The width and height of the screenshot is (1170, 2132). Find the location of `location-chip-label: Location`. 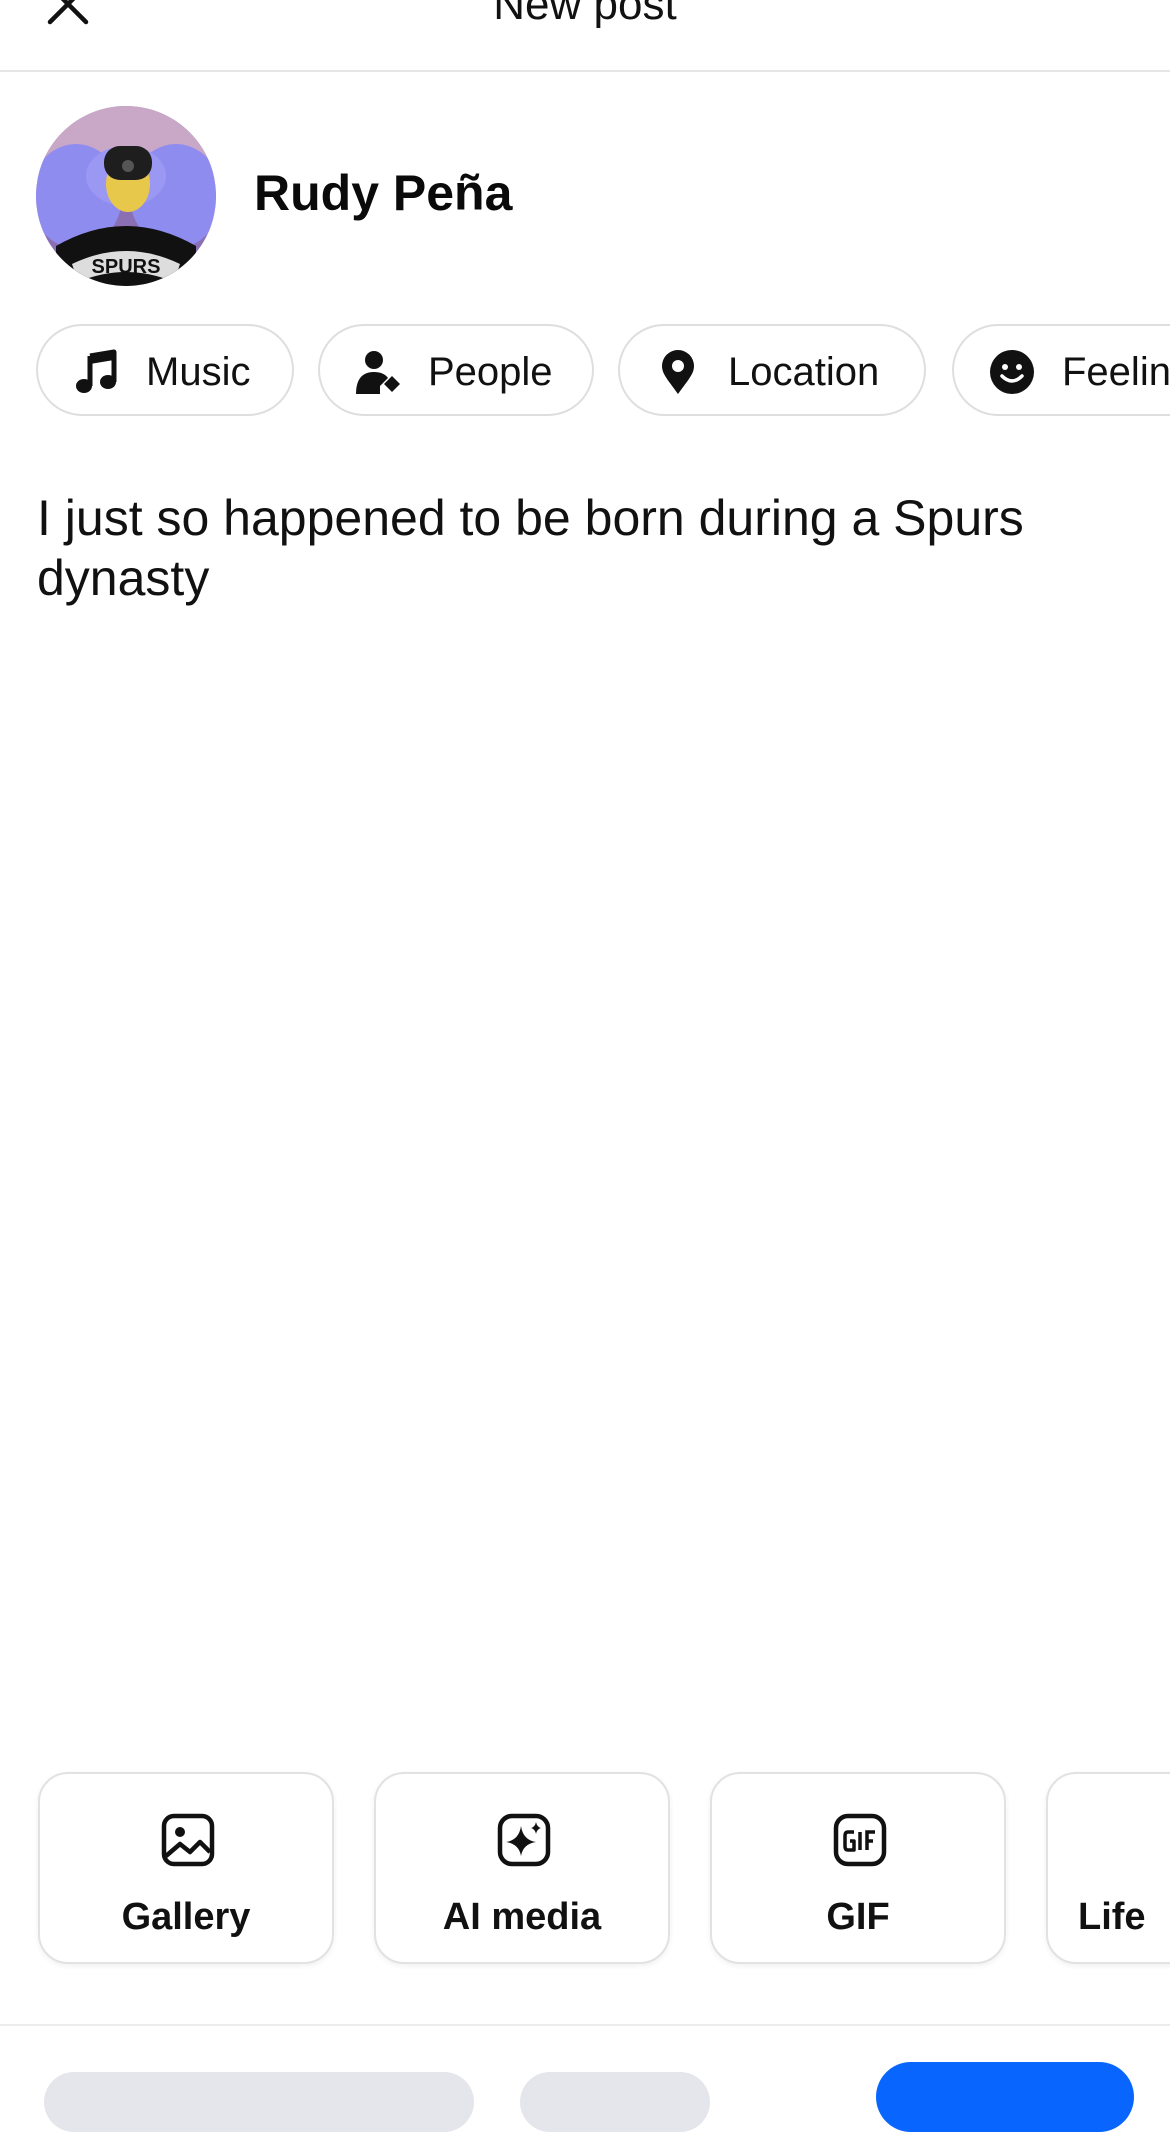

location-chip-label: Location is located at coordinates (804, 372).